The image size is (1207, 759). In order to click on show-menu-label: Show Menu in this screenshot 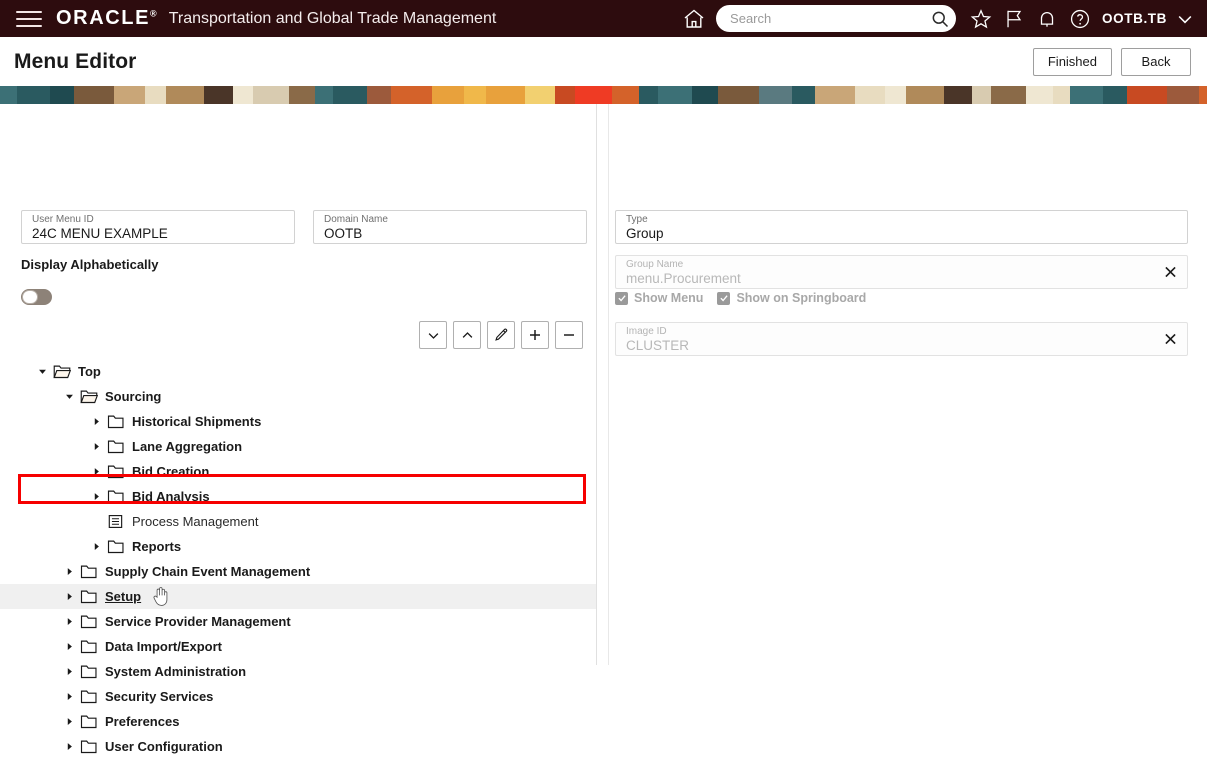, I will do `click(669, 298)`.